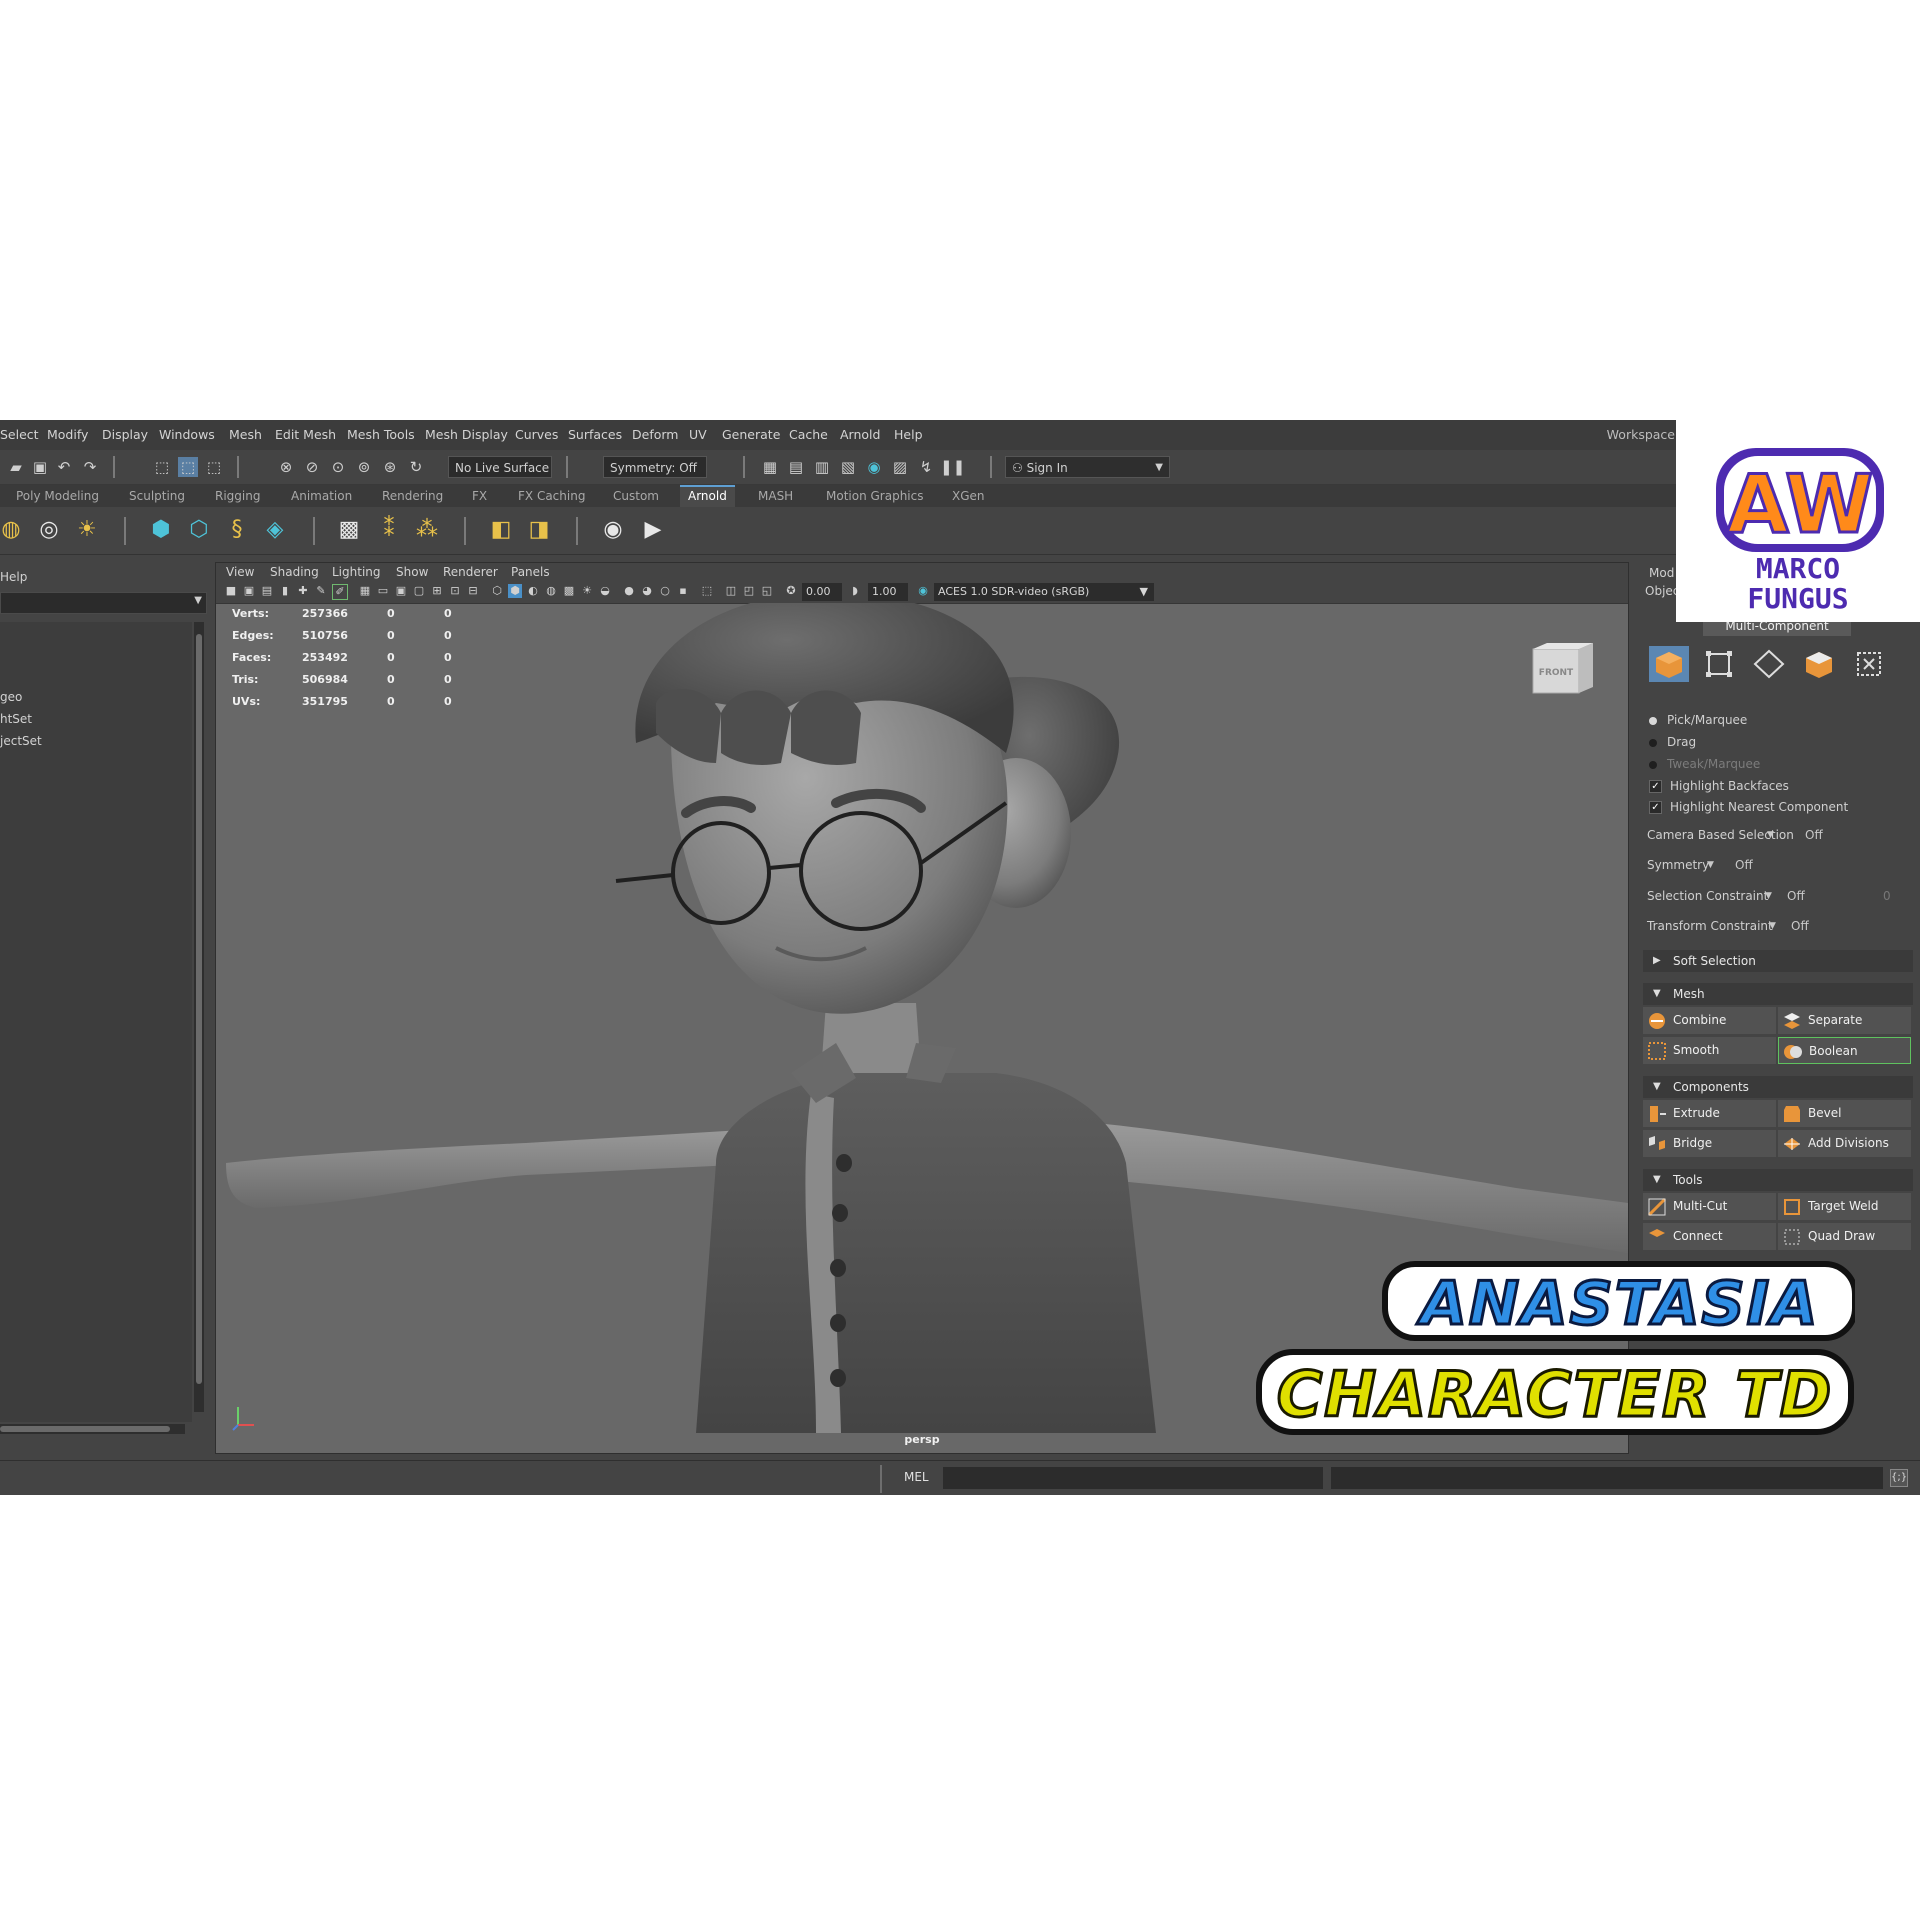 Image resolution: width=1920 pixels, height=1920 pixels. I want to click on play-render-icon: ▶, so click(653, 530).